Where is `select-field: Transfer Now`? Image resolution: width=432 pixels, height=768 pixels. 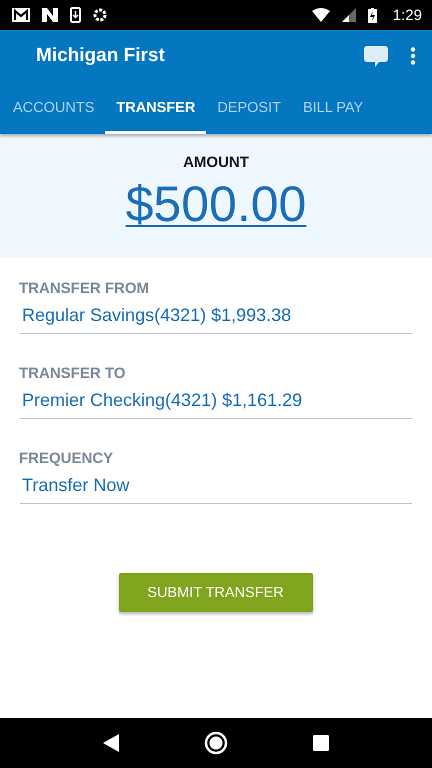
select-field: Transfer Now is located at coordinates (216, 489).